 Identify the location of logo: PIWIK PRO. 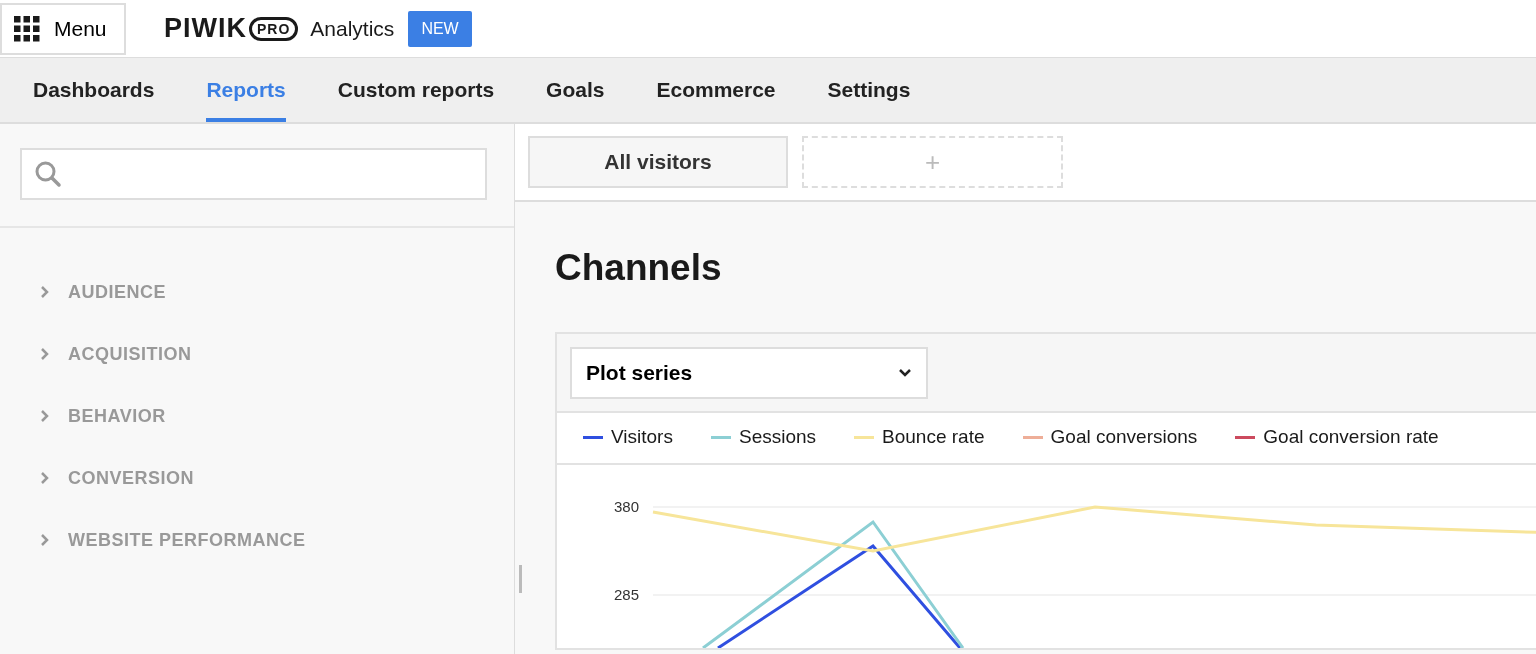
(231, 28).